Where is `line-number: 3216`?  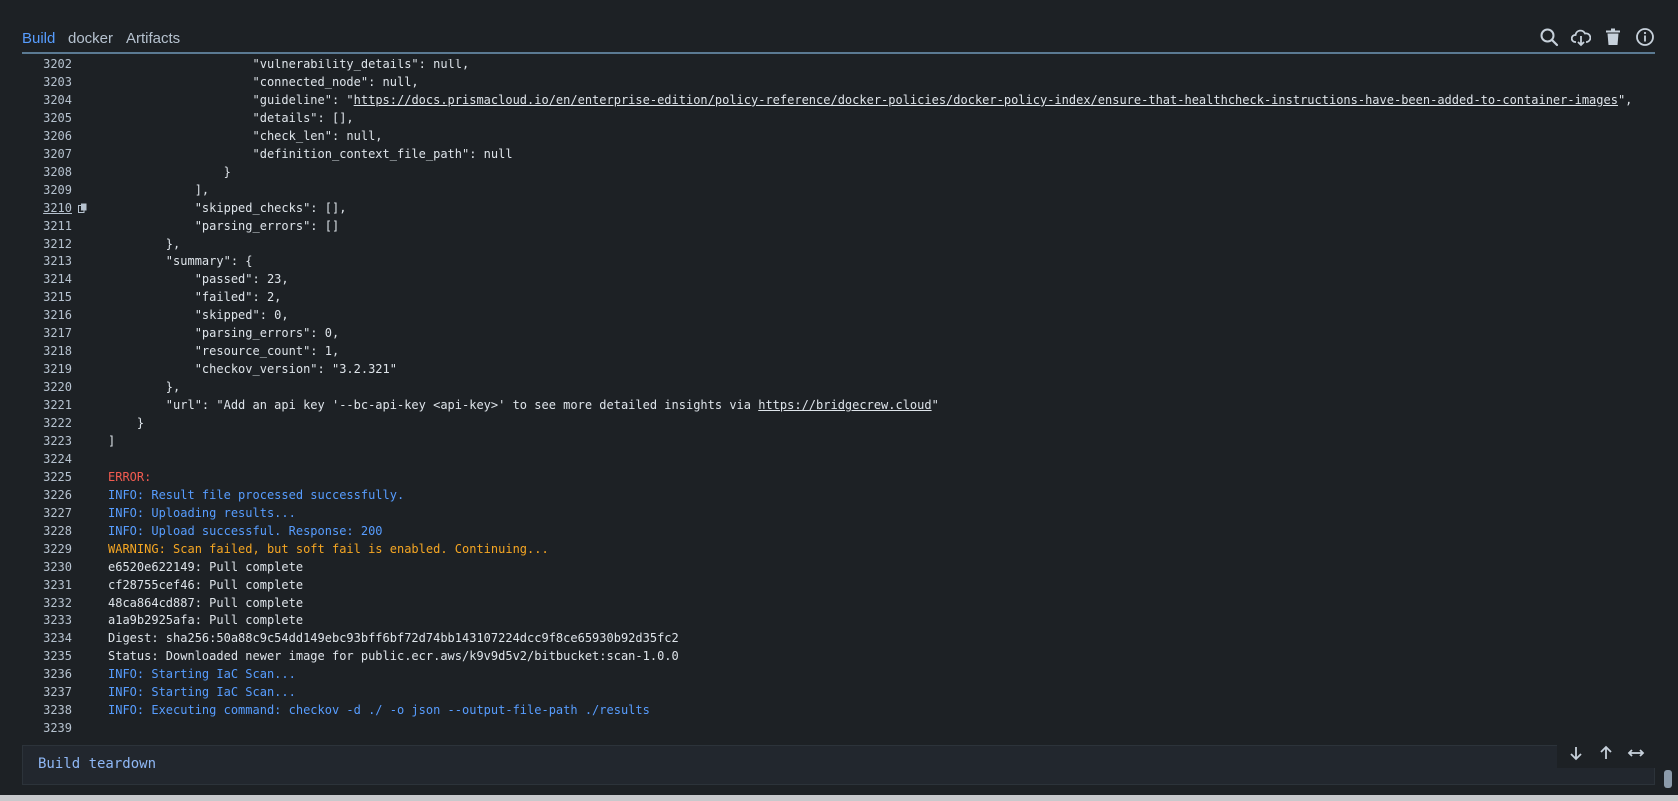
line-number: 3216 is located at coordinates (47, 315).